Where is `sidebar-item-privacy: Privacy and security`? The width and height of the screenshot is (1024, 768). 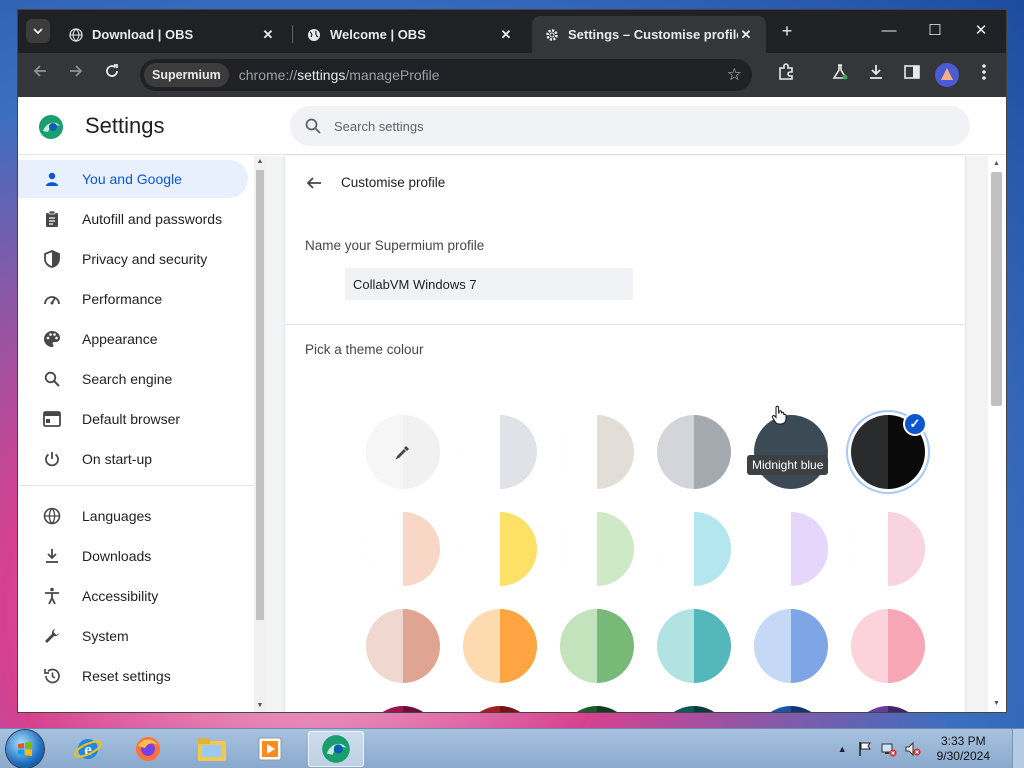
sidebar-item-privacy: Privacy and security is located at coordinates (133, 259).